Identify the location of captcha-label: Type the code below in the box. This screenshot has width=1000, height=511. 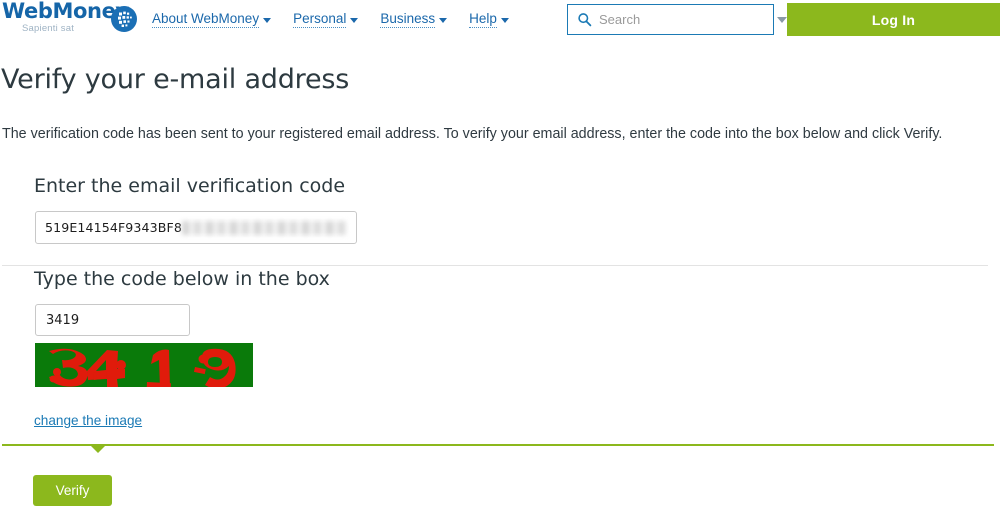
(182, 279).